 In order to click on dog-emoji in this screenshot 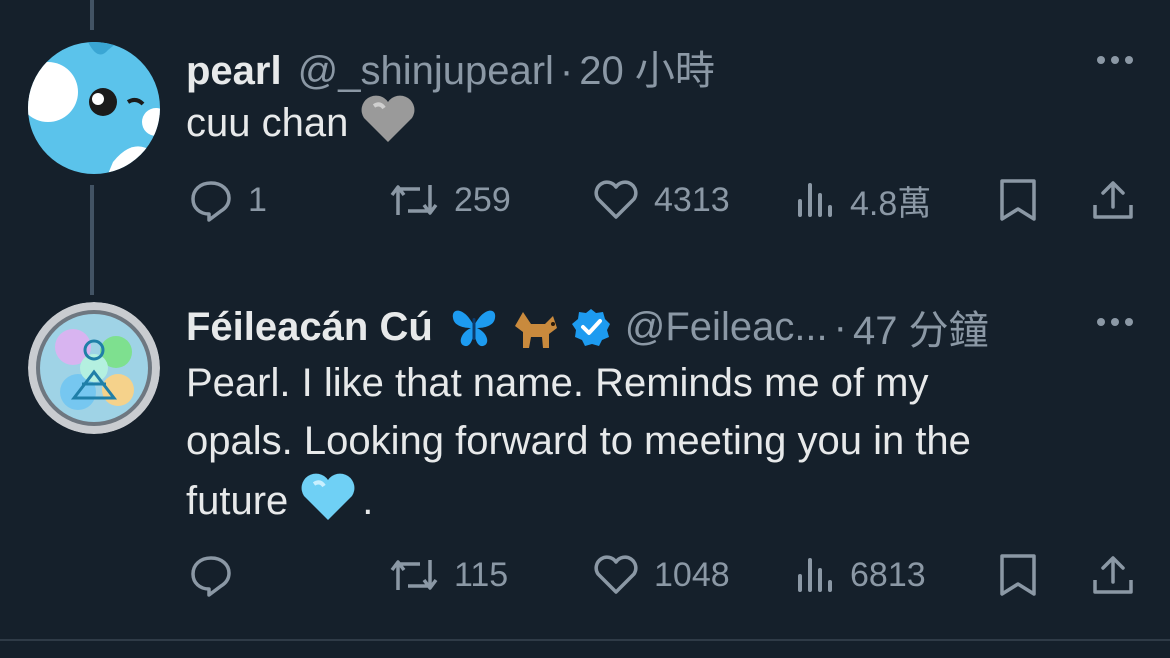, I will do `click(534, 327)`.